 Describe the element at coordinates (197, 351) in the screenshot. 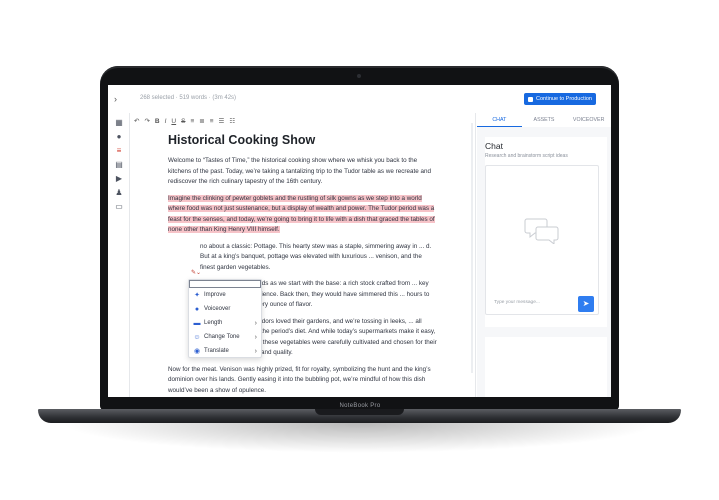

I see `globe-icon: ◉` at that location.